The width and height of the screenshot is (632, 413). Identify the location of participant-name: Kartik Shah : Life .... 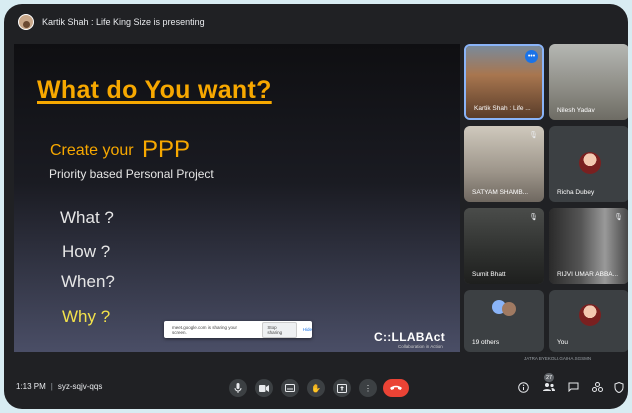
(502, 108).